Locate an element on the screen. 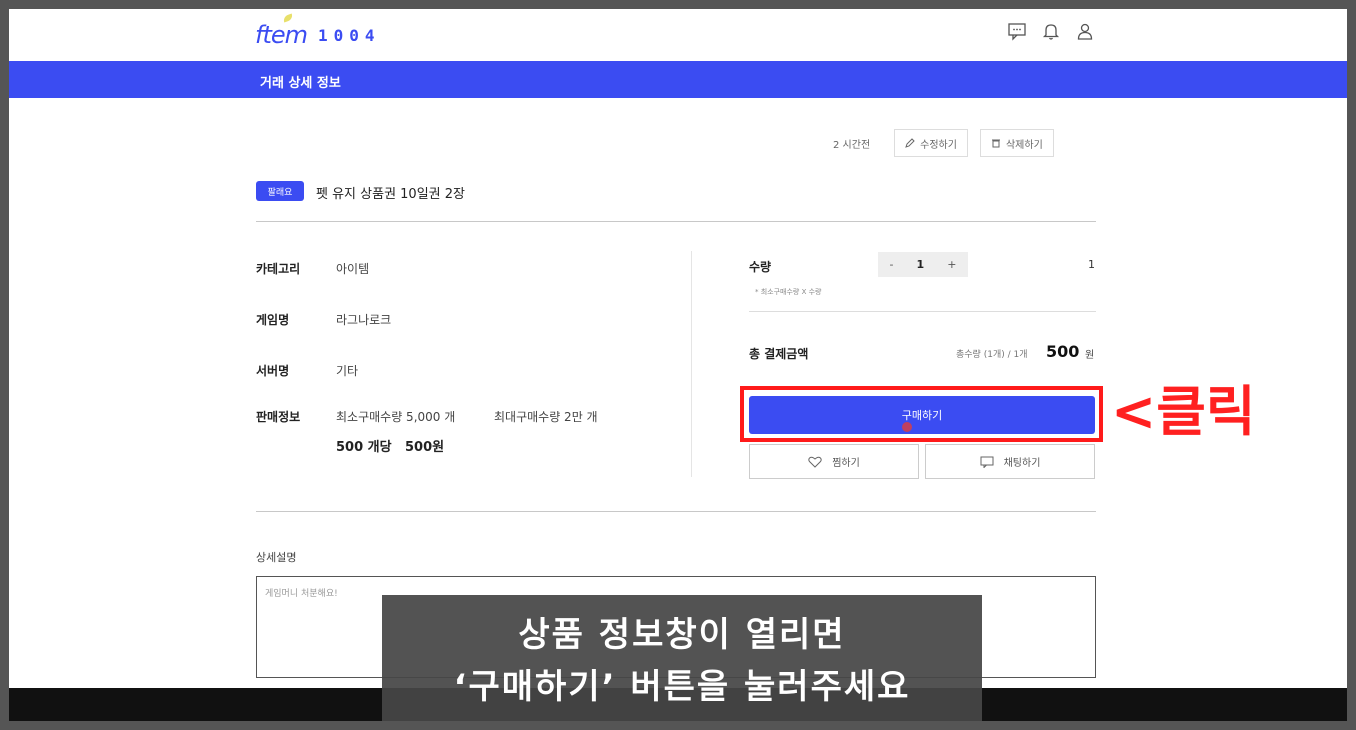 The image size is (1356, 730). sale-type-badge: 팔래요 is located at coordinates (280, 191).